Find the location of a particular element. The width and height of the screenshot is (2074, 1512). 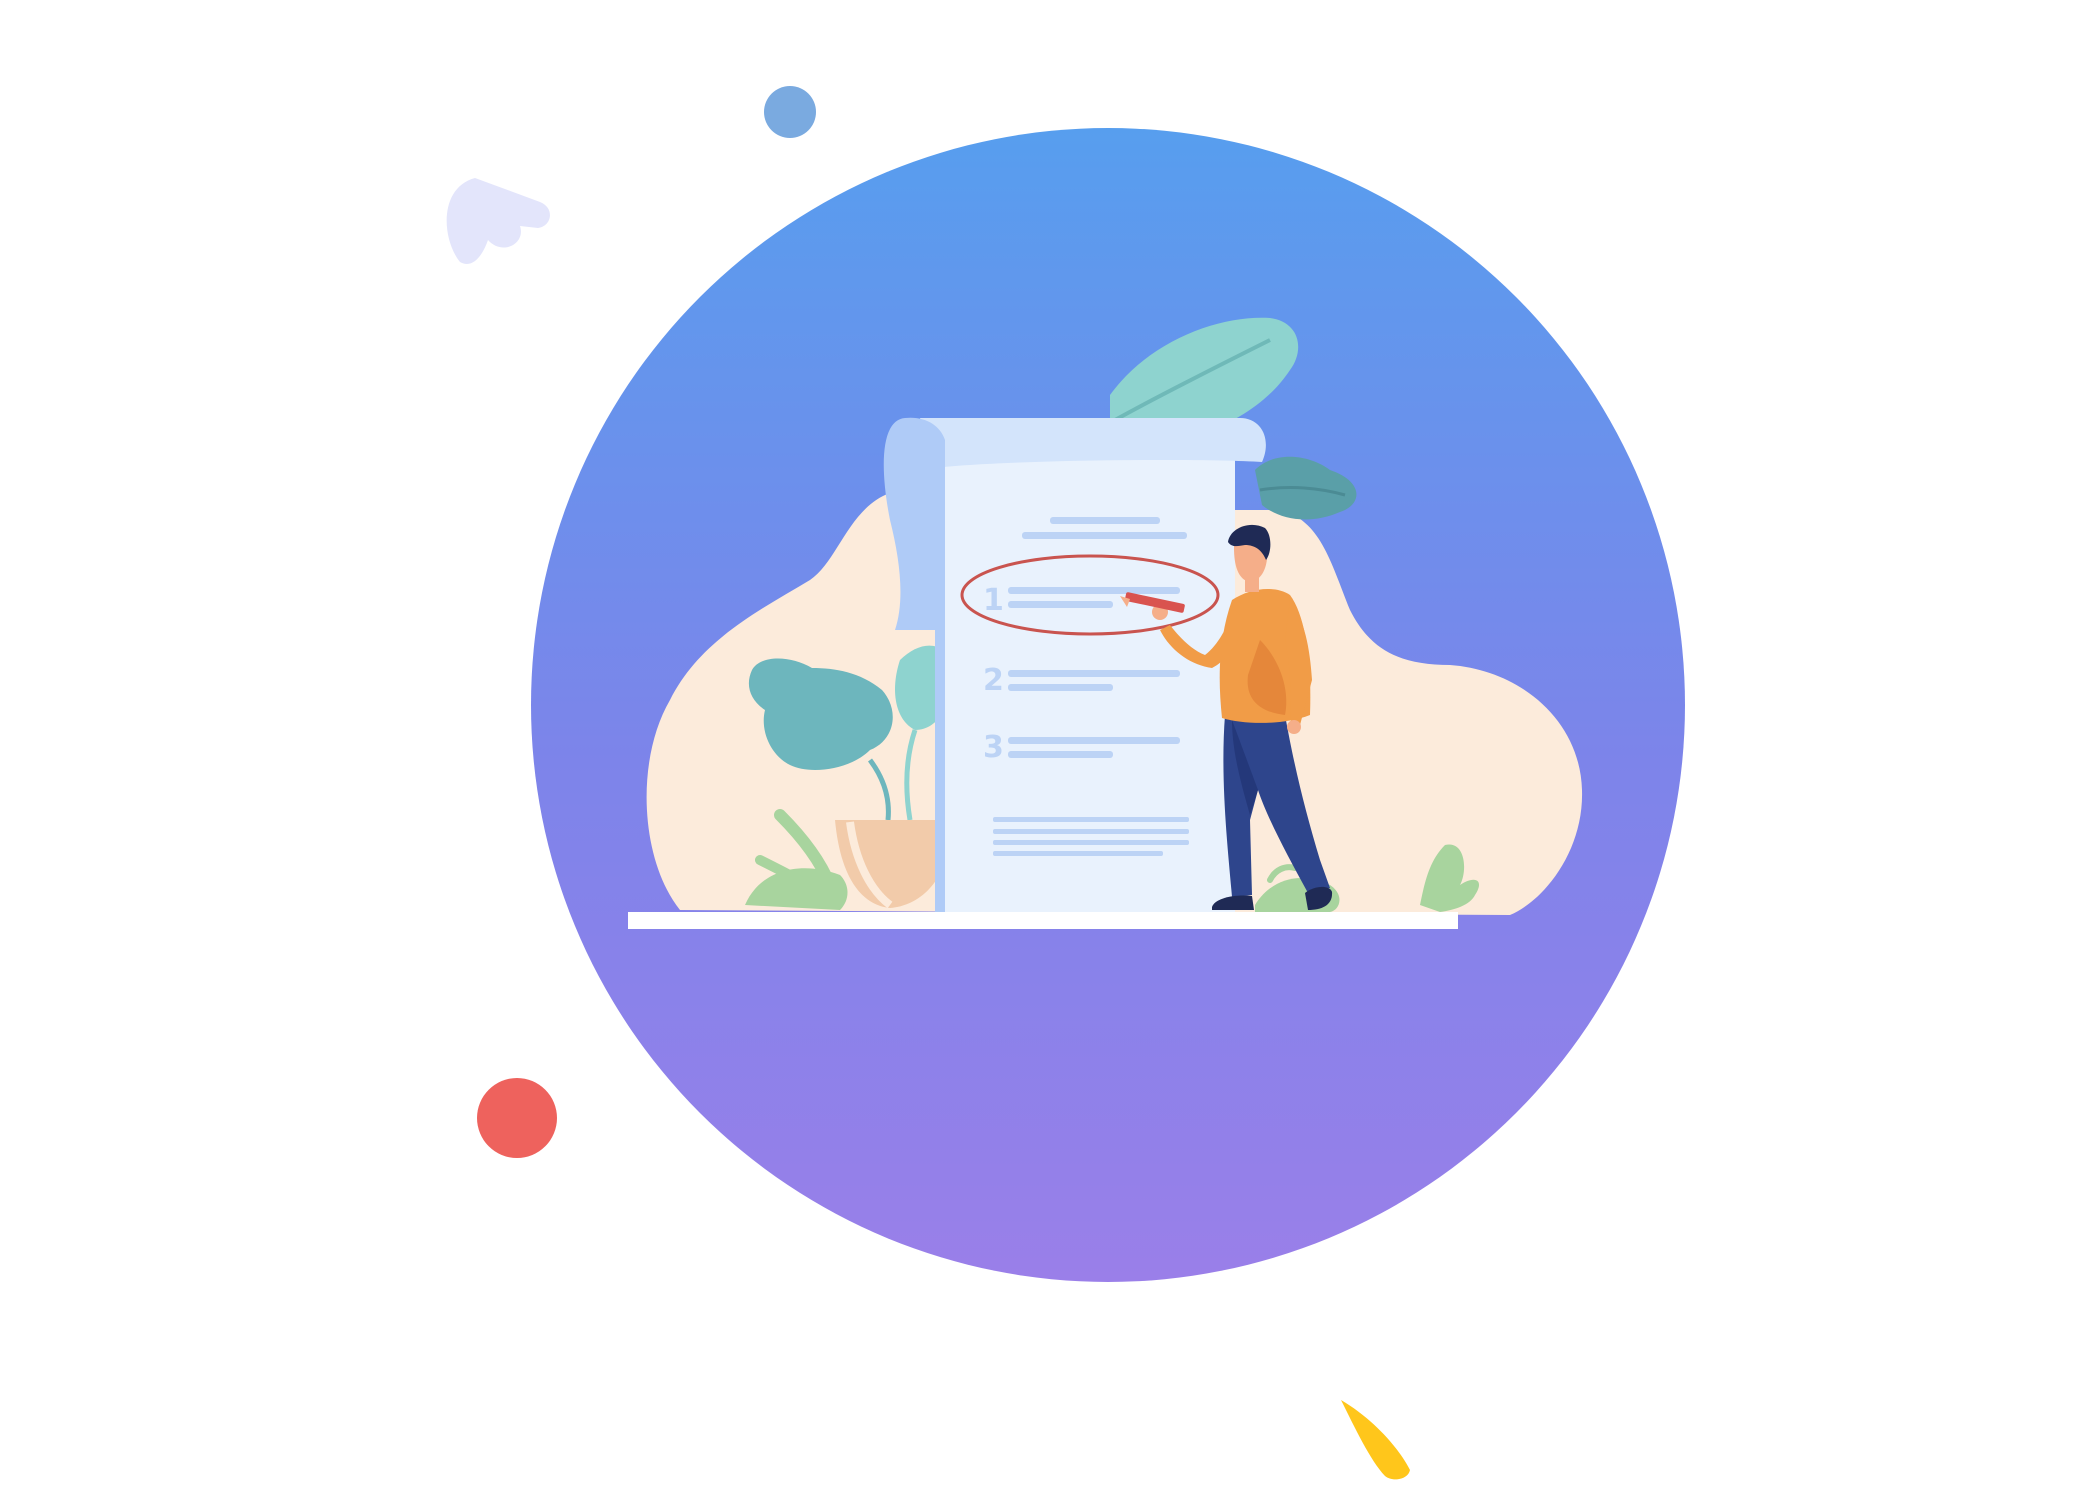

decorative-feather-icon-yellow is located at coordinates (1375, 1440).